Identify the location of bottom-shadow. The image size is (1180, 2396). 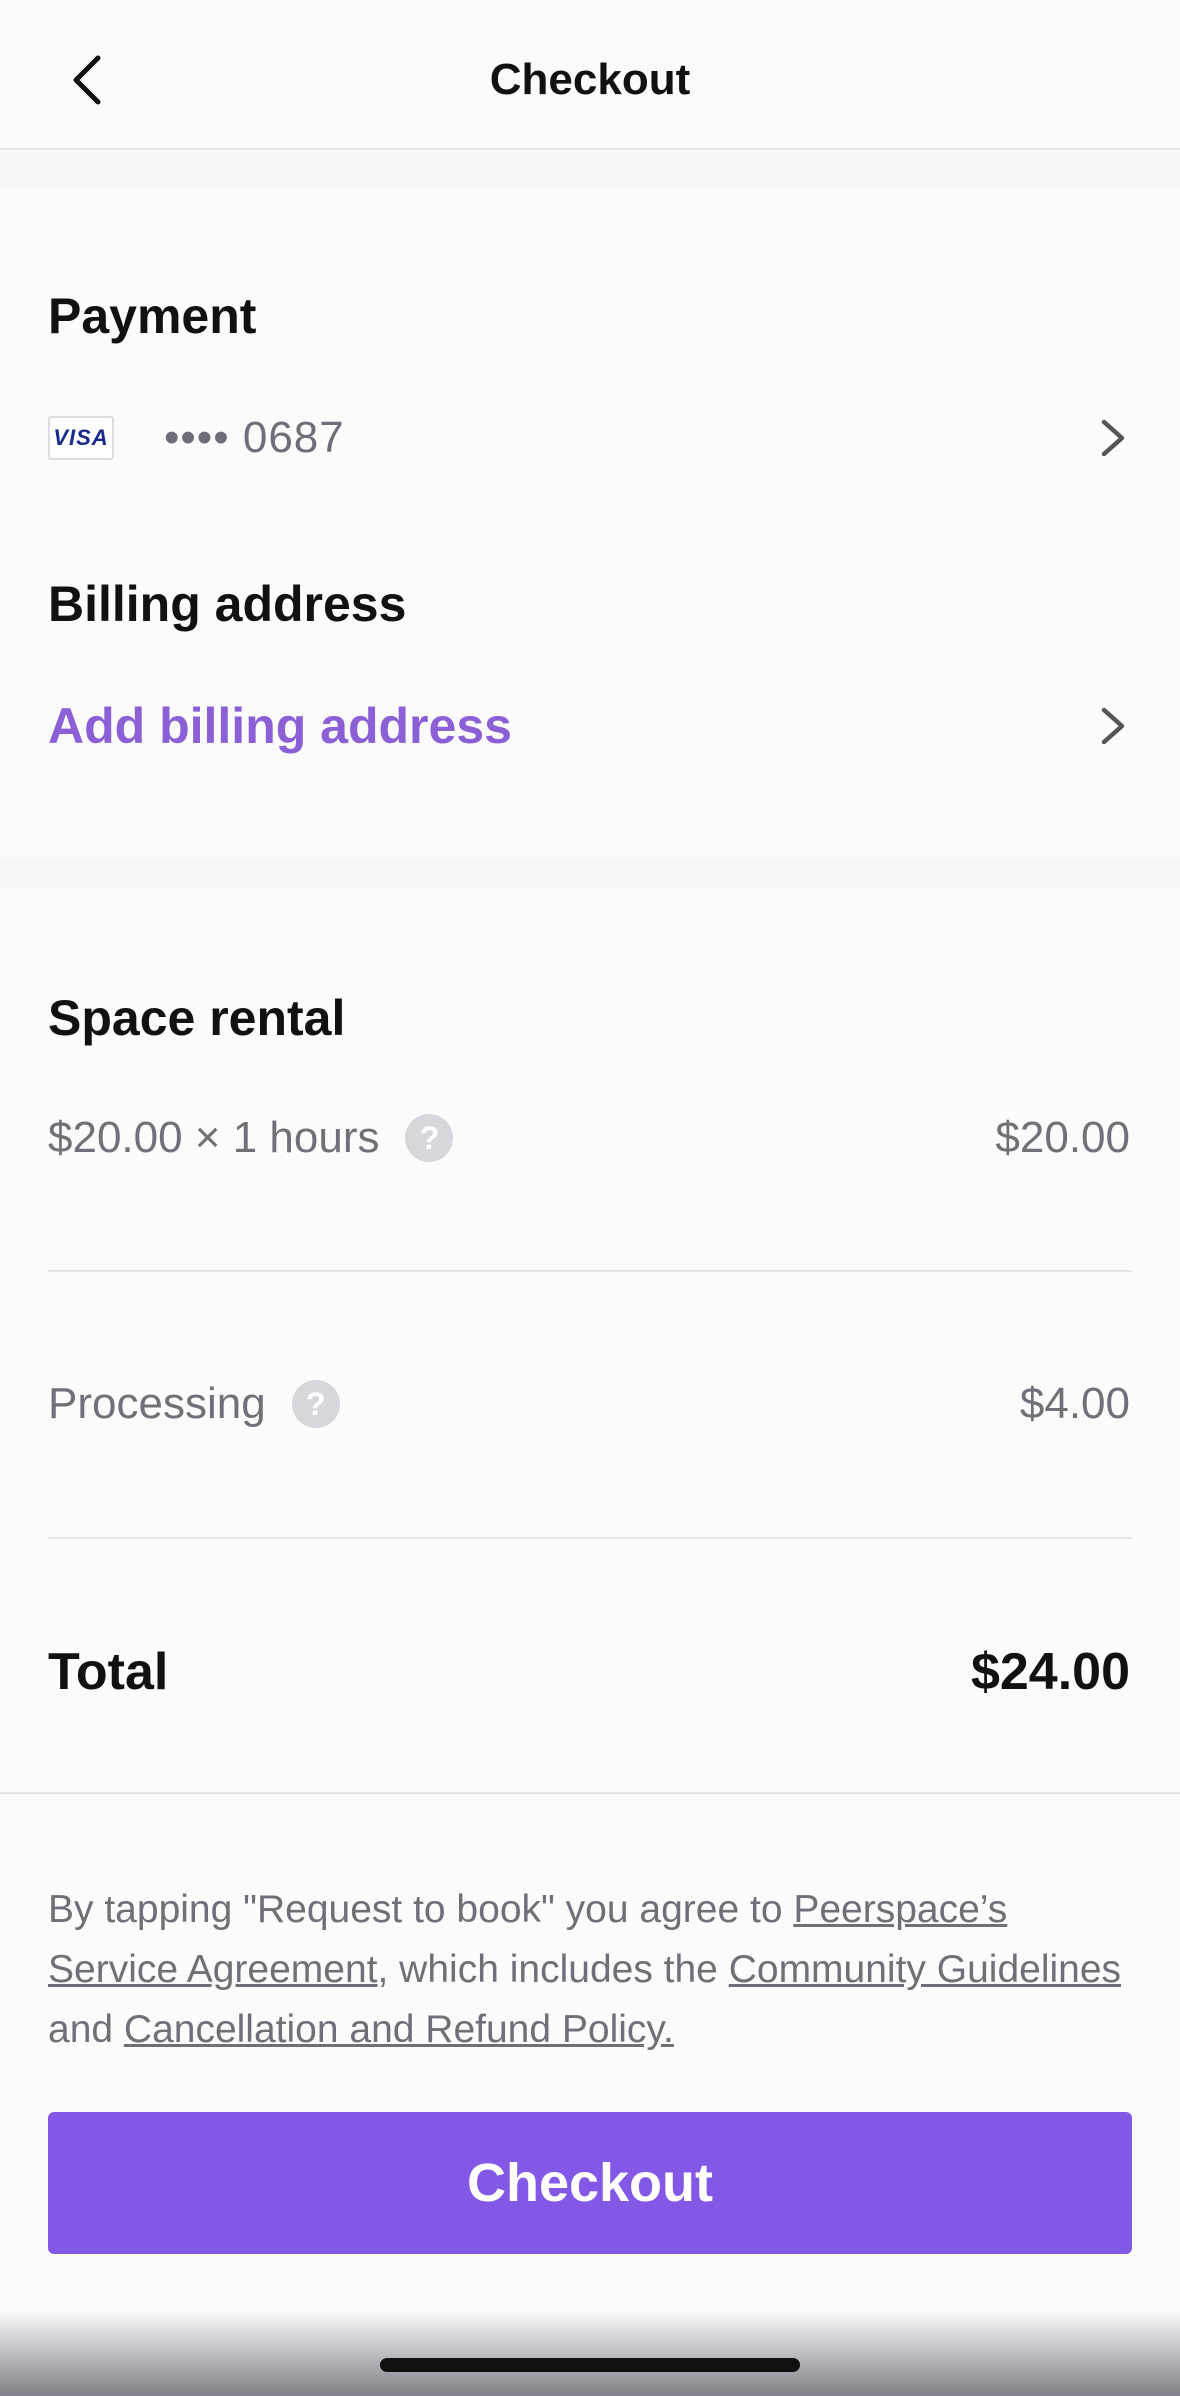
(590, 2353).